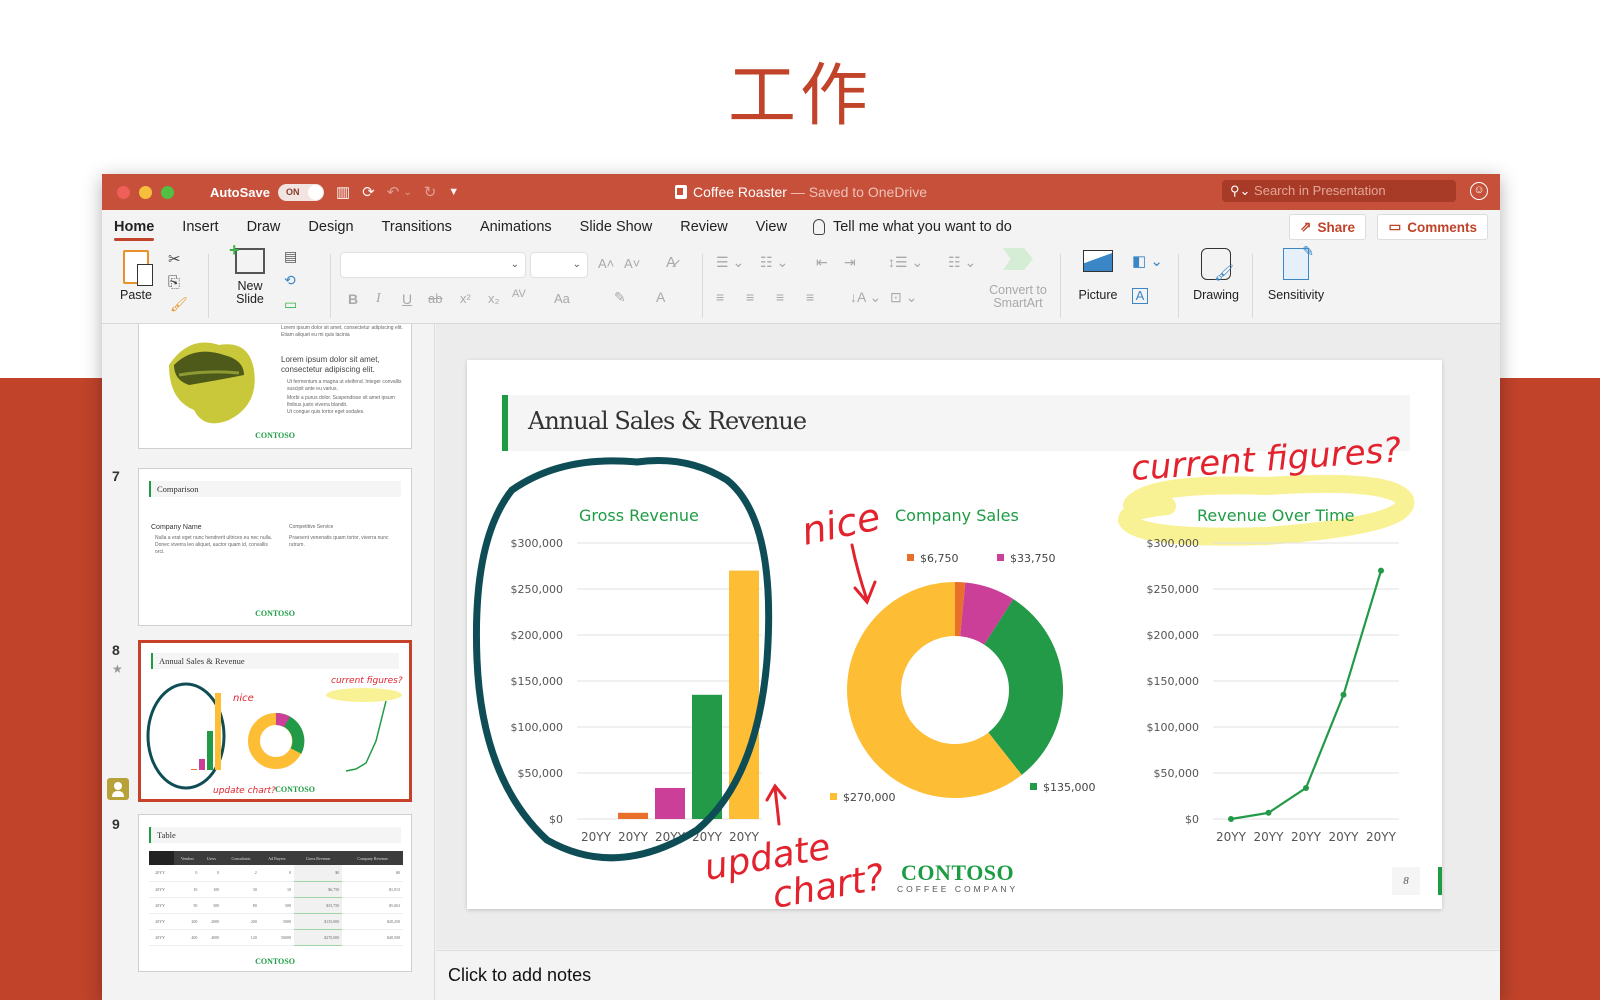  I want to click on align-left-icon: ≡, so click(720, 297).